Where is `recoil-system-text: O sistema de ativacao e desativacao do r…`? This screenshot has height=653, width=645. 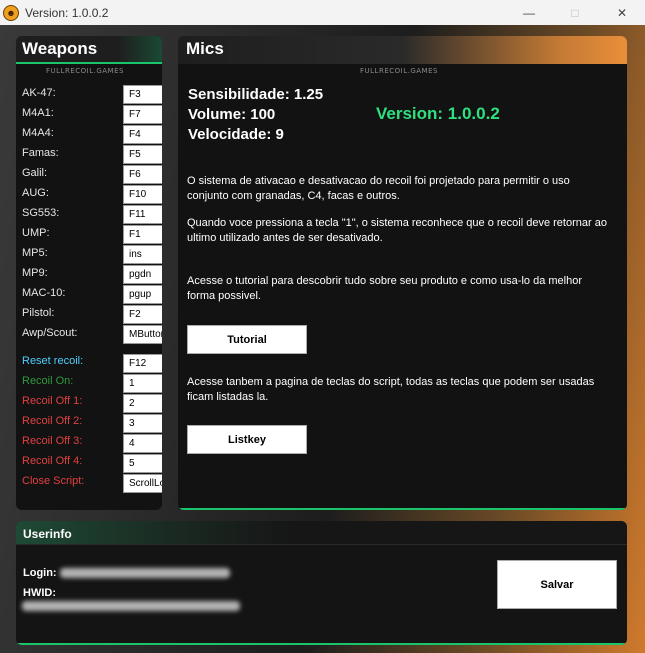 recoil-system-text: O sistema de ativacao e desativacao do r… is located at coordinates (378, 188).